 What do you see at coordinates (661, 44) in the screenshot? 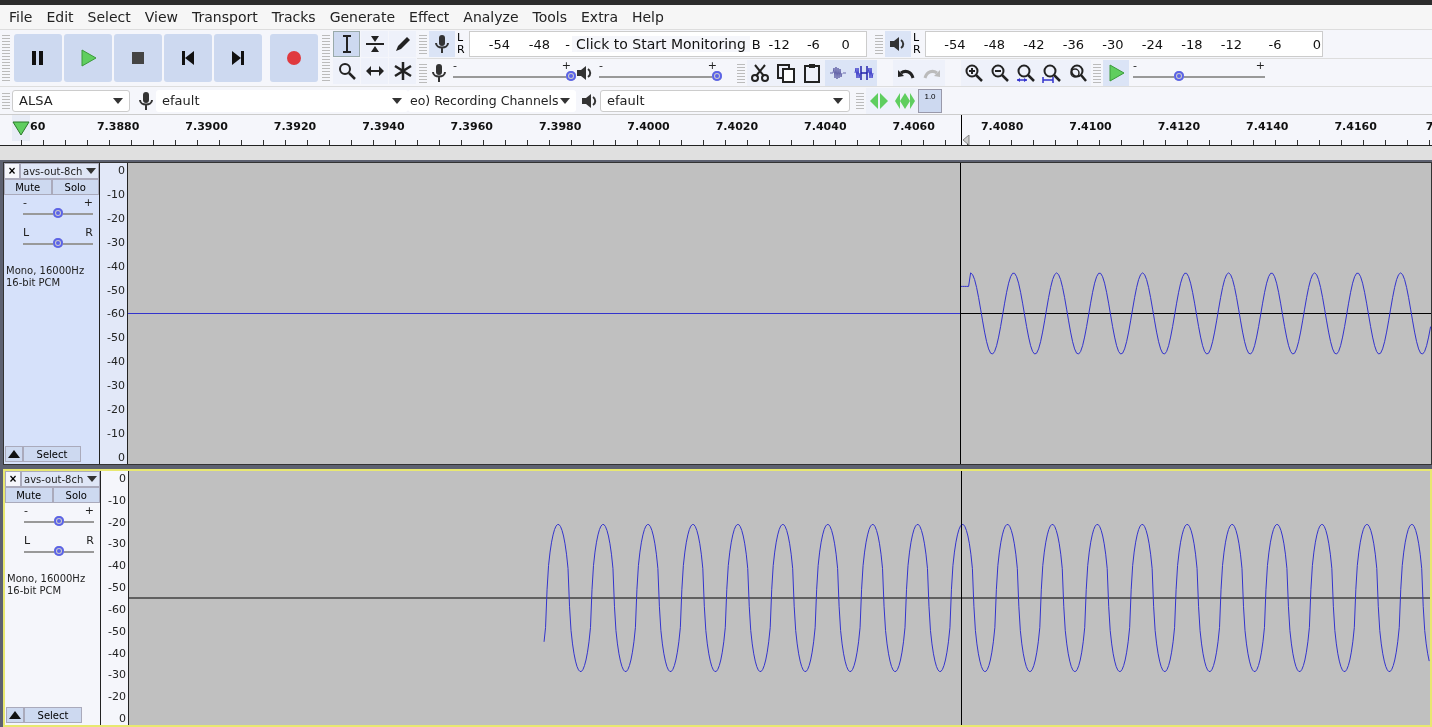
I see `monitor-hint: Click to Start Monitoring` at bounding box center [661, 44].